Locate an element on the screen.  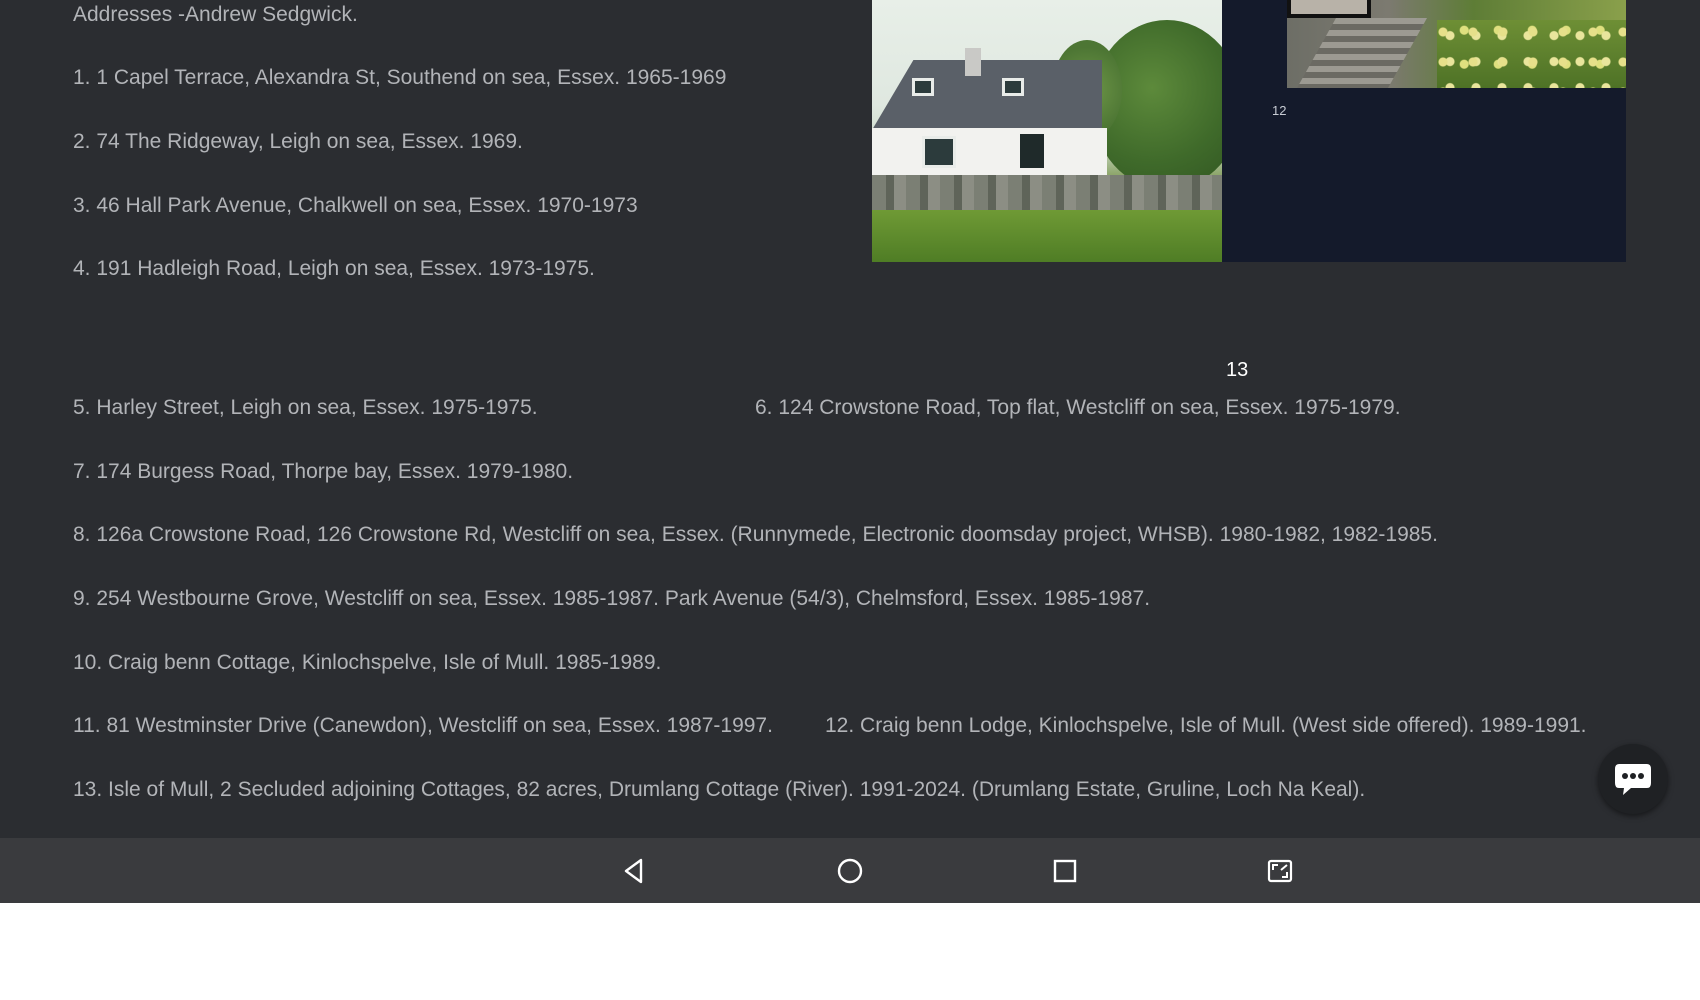
screenshot-icon is located at coordinates (1280, 871).